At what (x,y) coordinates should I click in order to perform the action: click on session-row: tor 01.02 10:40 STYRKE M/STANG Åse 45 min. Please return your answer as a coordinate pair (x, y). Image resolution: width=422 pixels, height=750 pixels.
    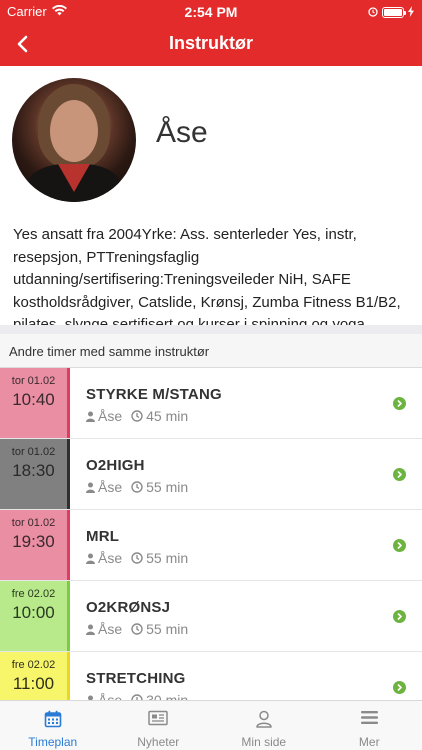
    Looking at the image, I should click on (211, 403).